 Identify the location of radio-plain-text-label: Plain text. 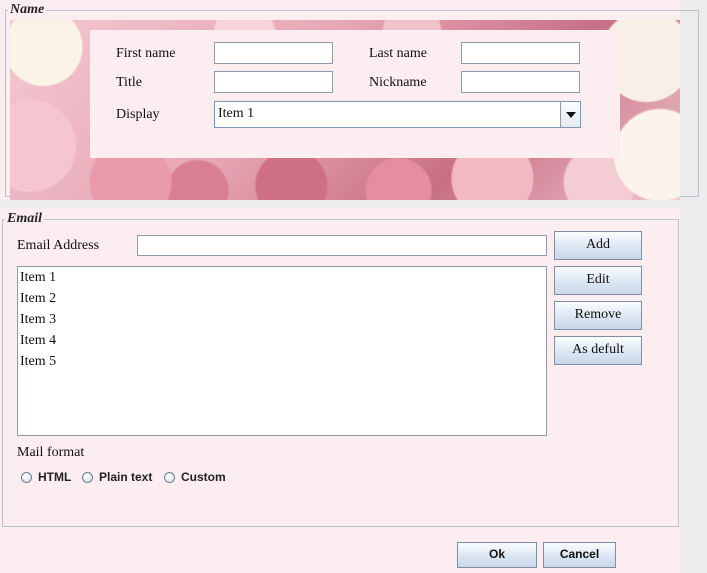
(126, 477).